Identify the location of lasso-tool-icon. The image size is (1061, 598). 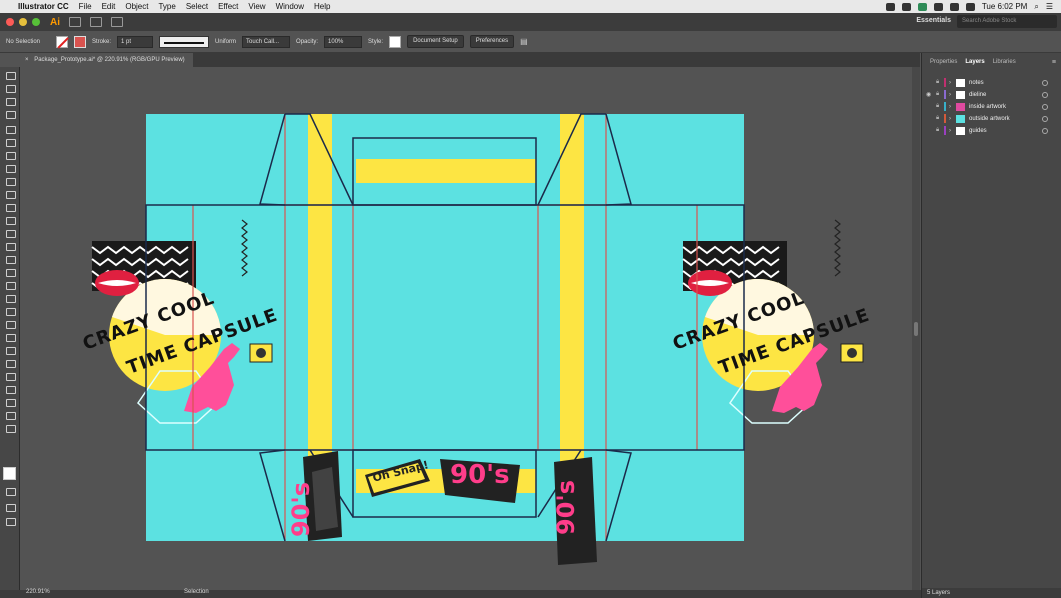
(10, 114).